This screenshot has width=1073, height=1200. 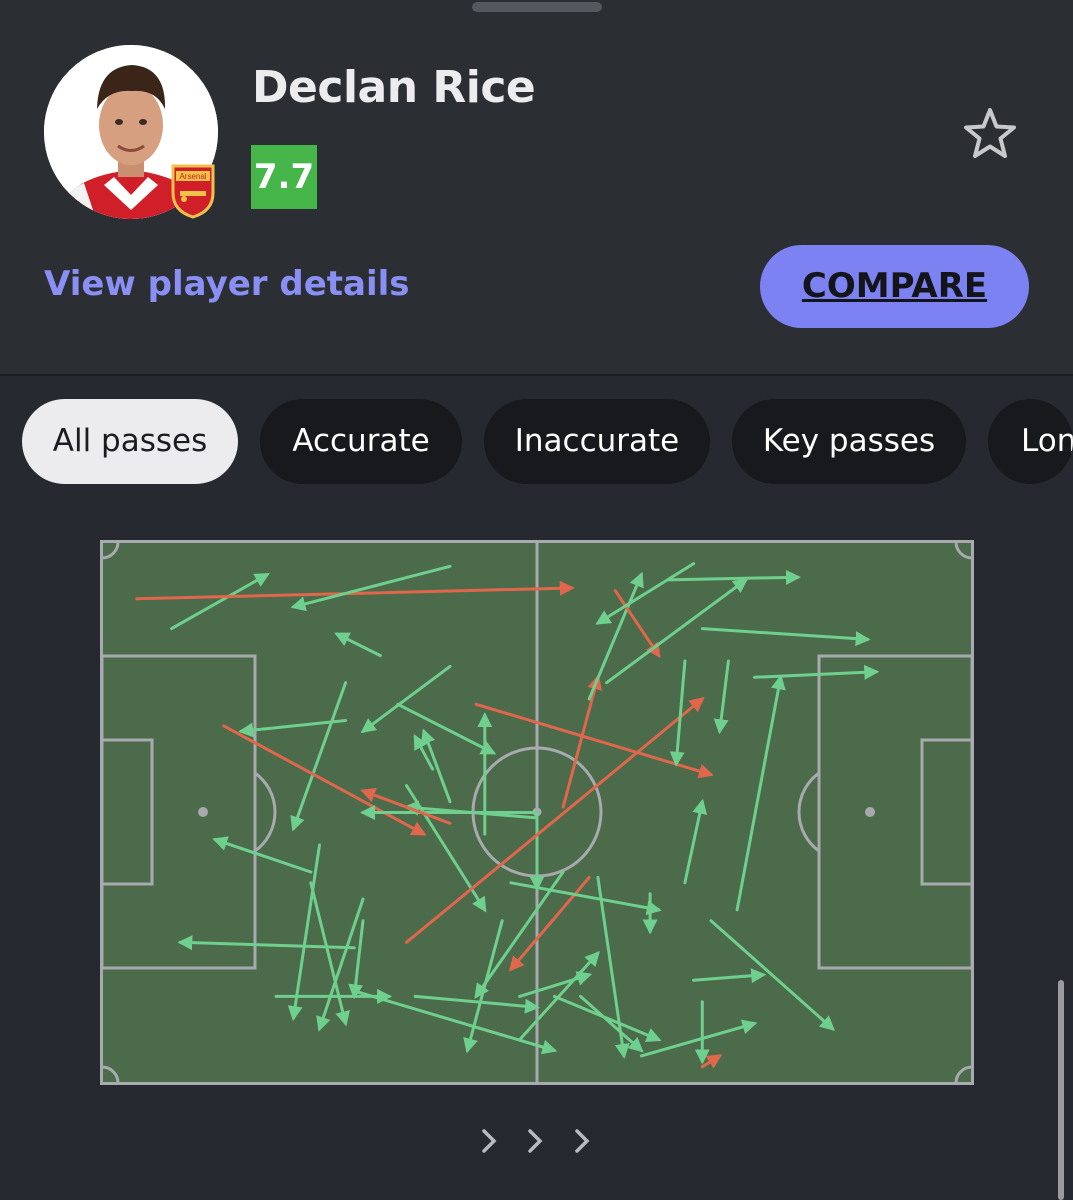 What do you see at coordinates (361, 441) in the screenshot?
I see `filter-chip-accurate: Accurate` at bounding box center [361, 441].